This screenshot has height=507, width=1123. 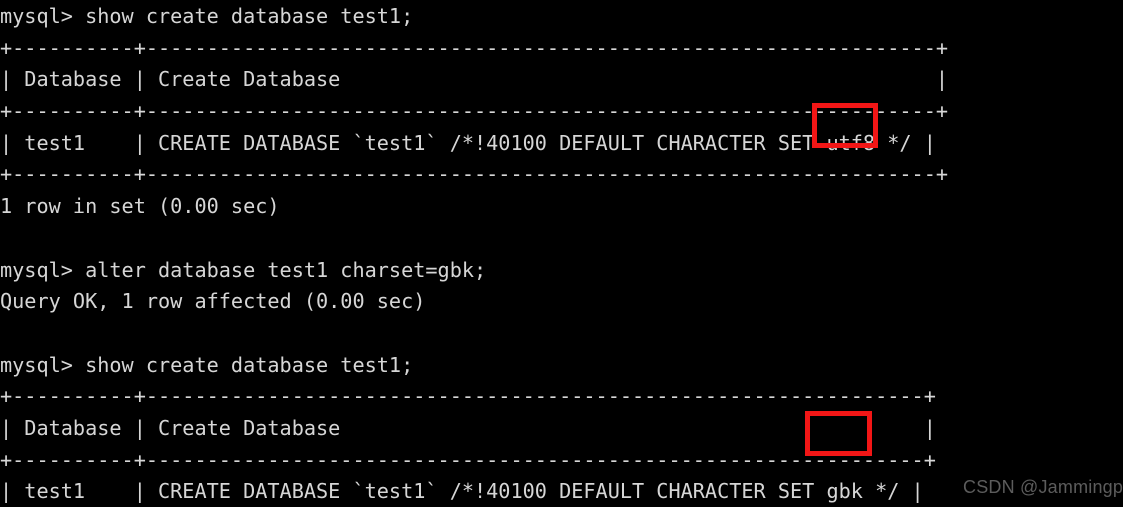 What do you see at coordinates (1043, 487) in the screenshot?
I see `csdn-watermark: CSDN @Jammingpro` at bounding box center [1043, 487].